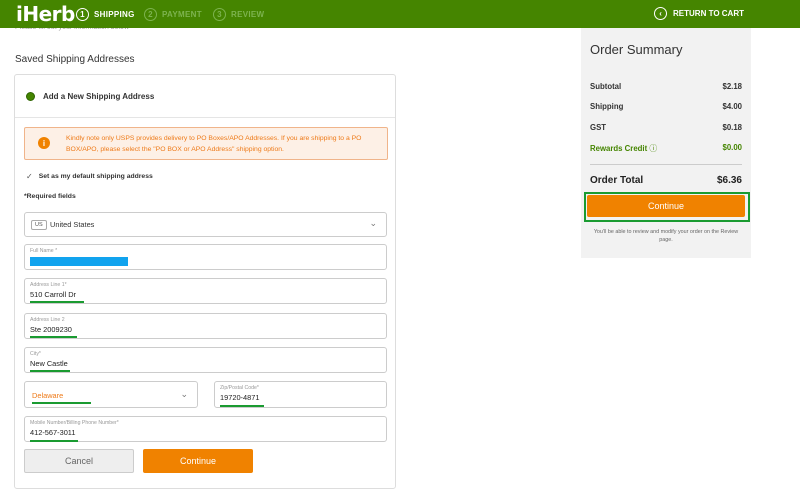 The width and height of the screenshot is (800, 501). What do you see at coordinates (47, 320) in the screenshot?
I see `address-line2-label: Address Line 2` at bounding box center [47, 320].